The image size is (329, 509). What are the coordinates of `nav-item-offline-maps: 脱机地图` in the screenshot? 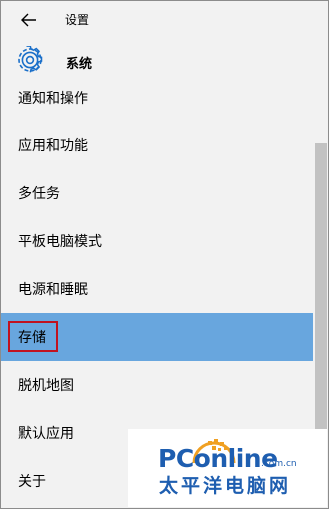 It's located at (157, 385).